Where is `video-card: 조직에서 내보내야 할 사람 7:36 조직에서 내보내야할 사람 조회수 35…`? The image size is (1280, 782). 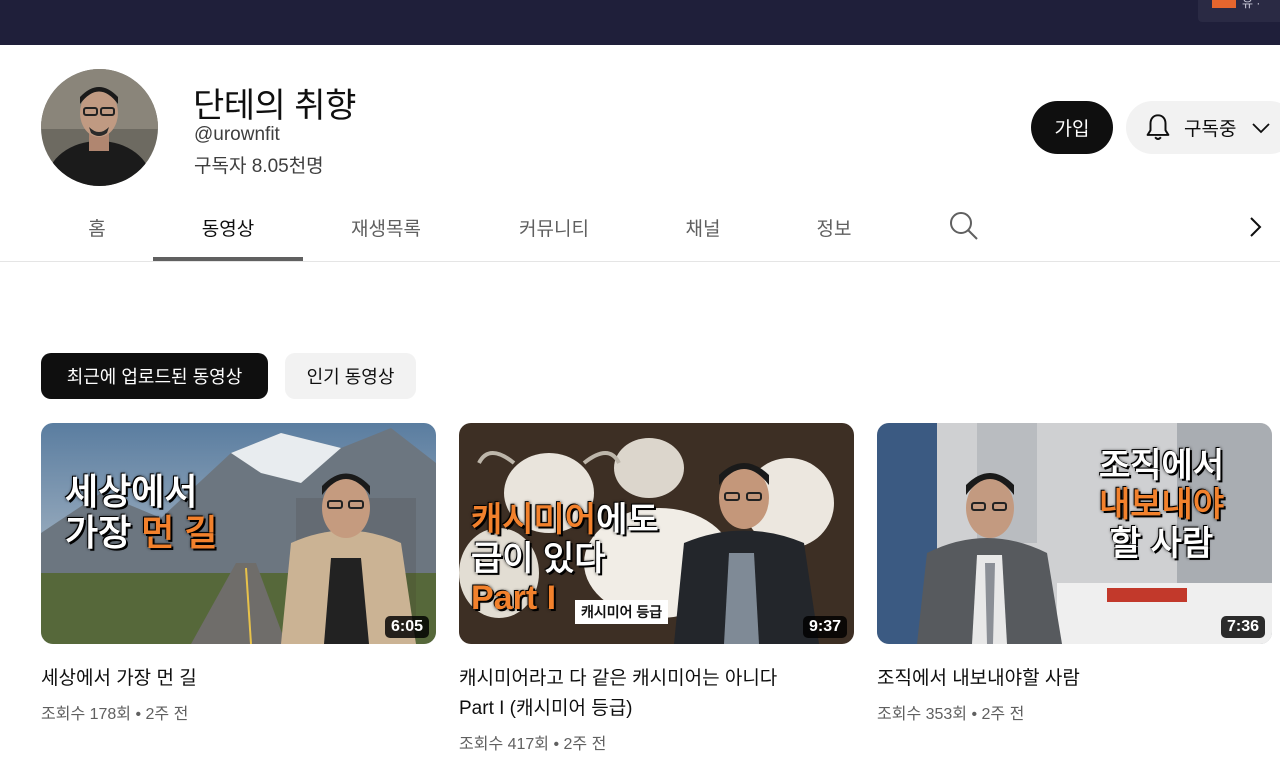
video-card: 조직에서 내보내야 할 사람 7:36 조직에서 내보내야할 사람 조회수 35… is located at coordinates (1074, 573).